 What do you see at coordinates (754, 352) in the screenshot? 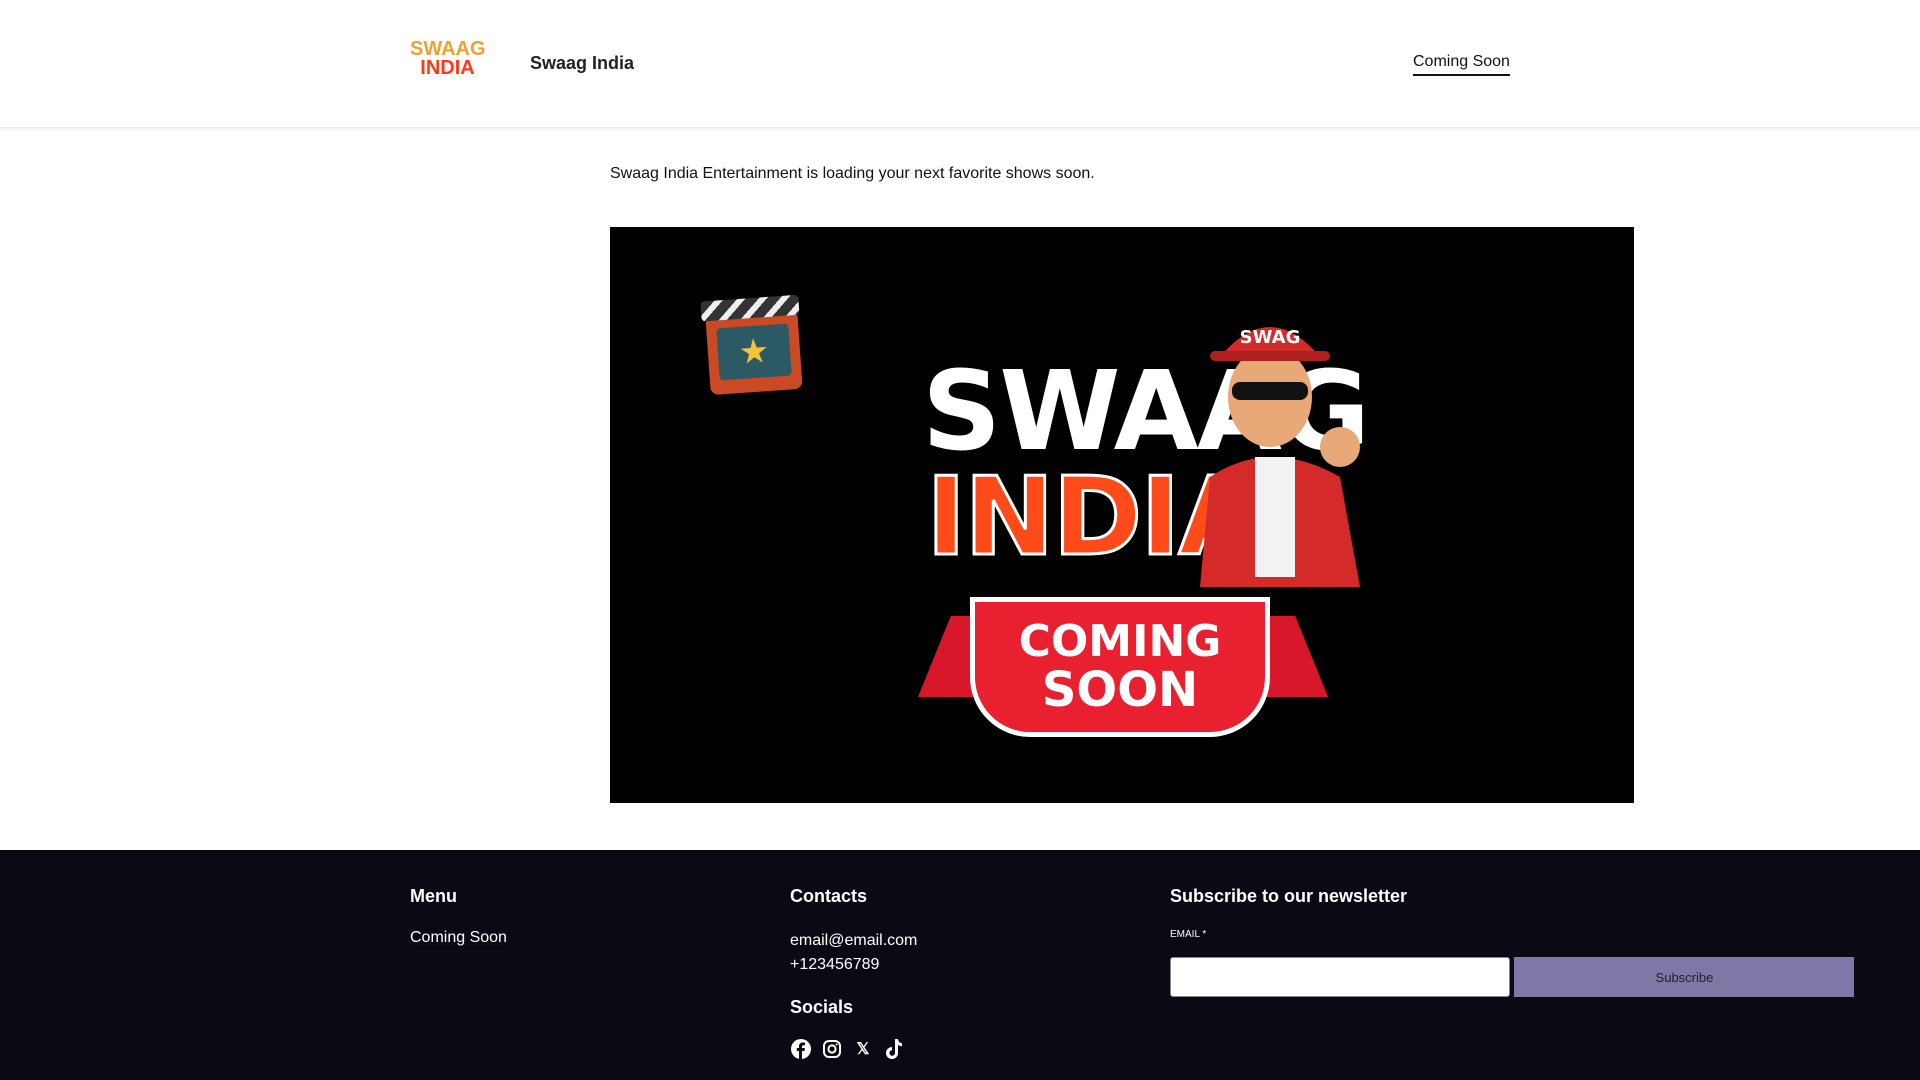
I see `clapperboard-icon: ★` at bounding box center [754, 352].